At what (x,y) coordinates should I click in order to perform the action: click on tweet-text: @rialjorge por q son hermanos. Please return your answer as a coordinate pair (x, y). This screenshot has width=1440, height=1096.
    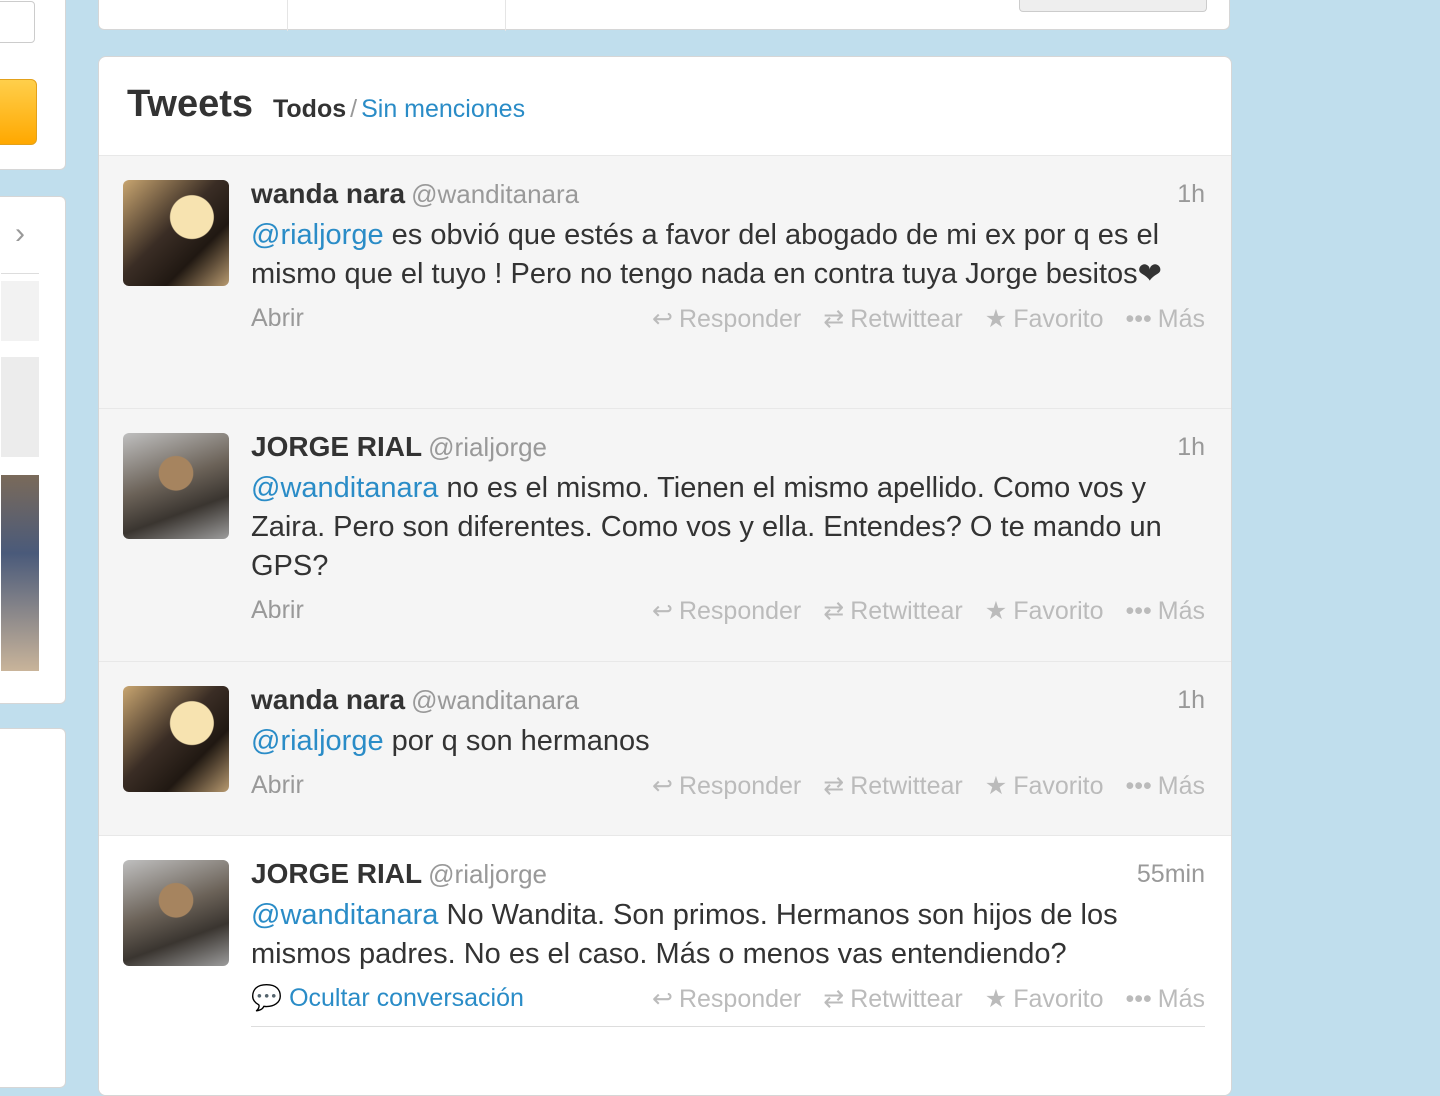
    Looking at the image, I should click on (728, 741).